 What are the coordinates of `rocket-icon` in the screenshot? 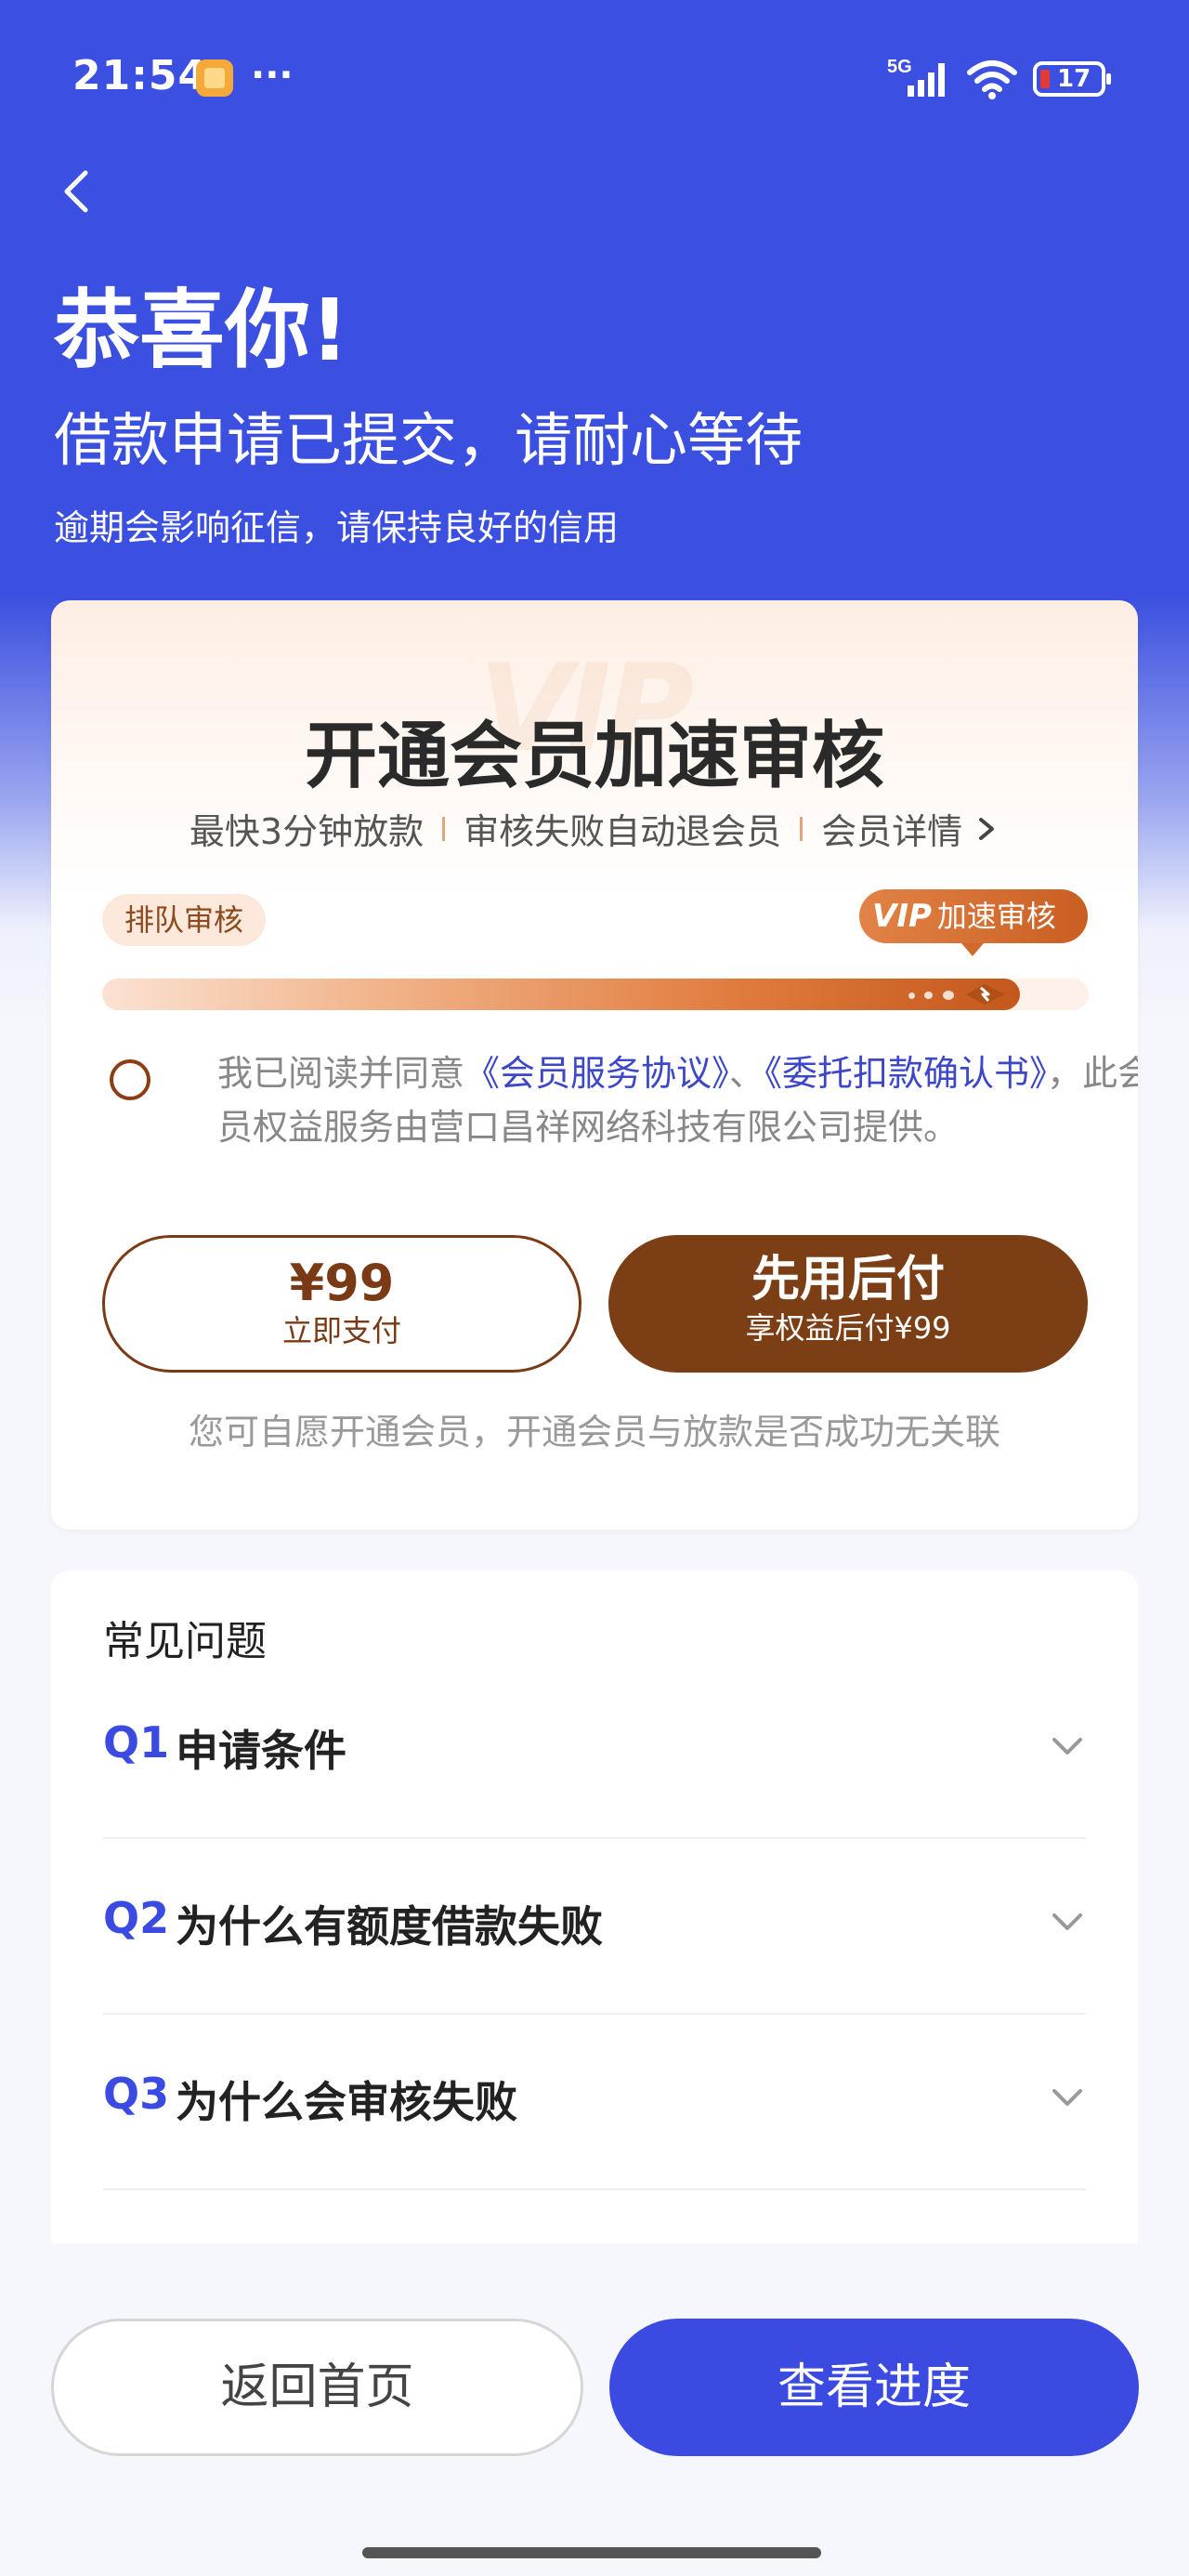 It's located at (986, 994).